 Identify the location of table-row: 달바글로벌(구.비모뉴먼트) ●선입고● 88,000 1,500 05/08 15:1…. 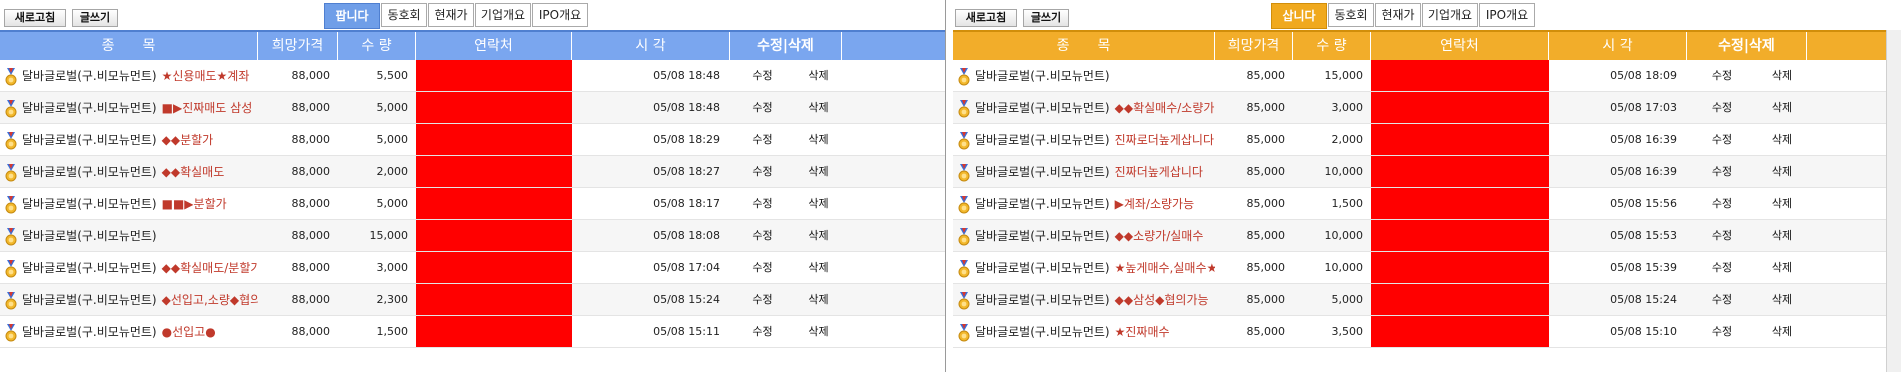
(472, 332).